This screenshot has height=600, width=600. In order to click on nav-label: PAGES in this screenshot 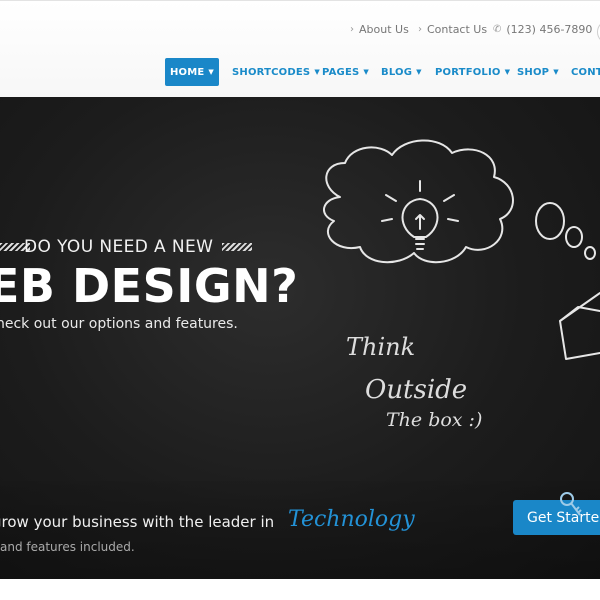, I will do `click(341, 72)`.